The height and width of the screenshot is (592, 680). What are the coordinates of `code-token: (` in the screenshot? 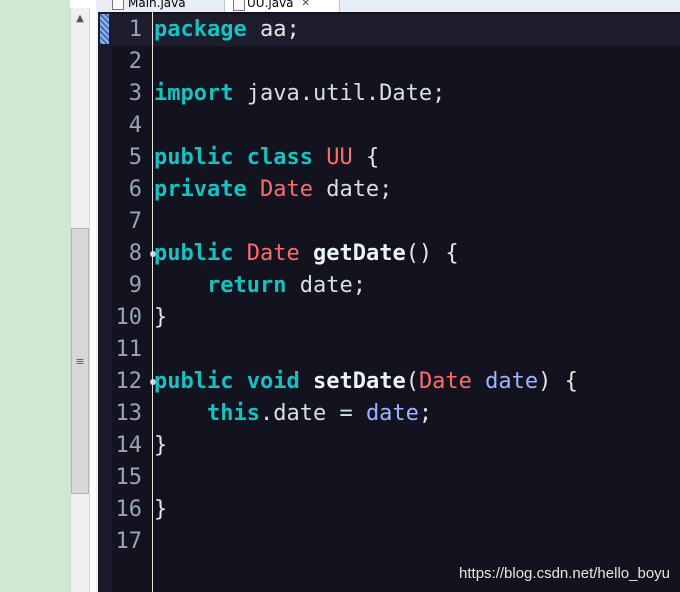 It's located at (412, 381).